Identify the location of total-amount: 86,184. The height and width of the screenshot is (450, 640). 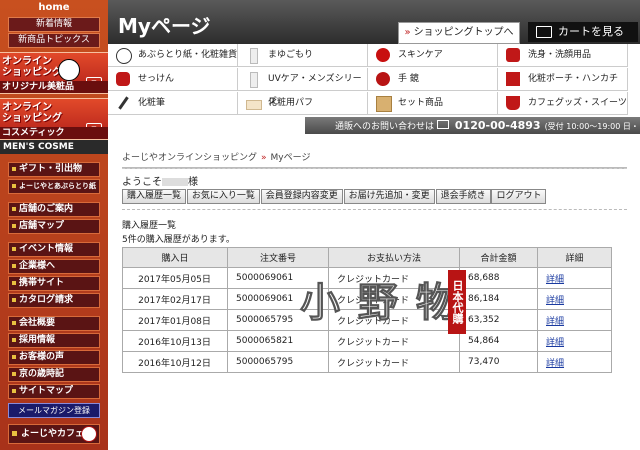
(498, 299).